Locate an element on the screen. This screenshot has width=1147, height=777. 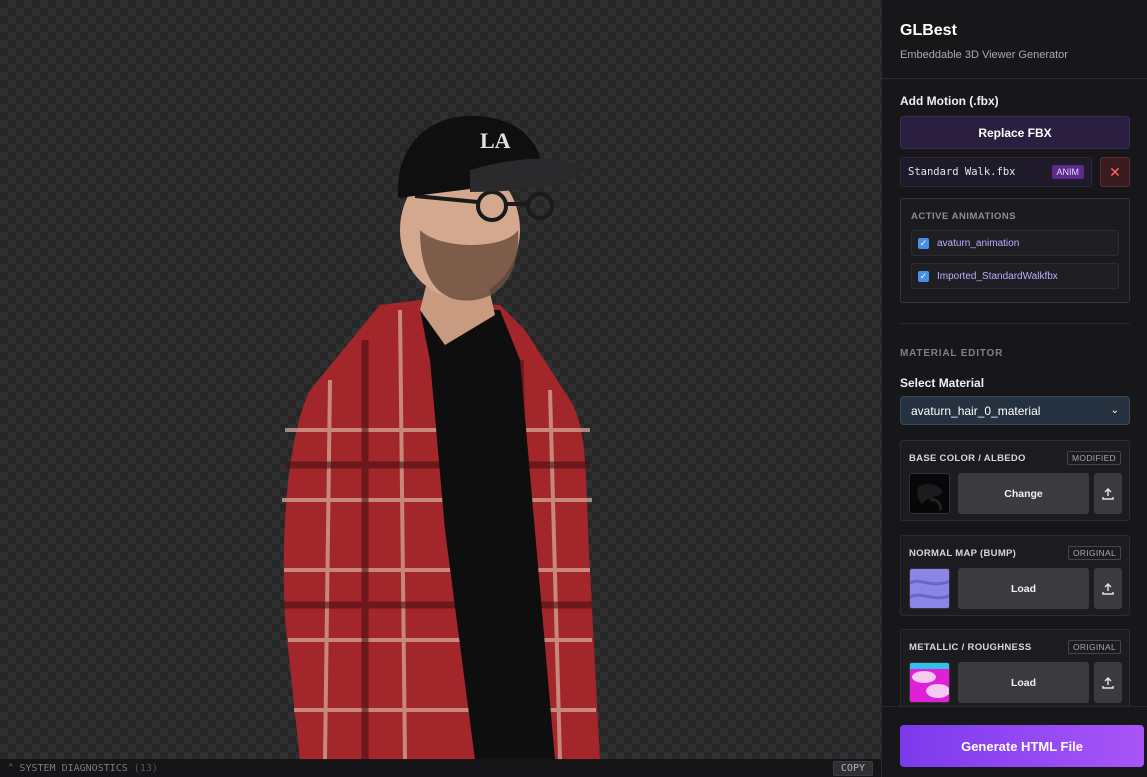
motion-file-name: Standard Walk.fbx is located at coordinates (962, 172).